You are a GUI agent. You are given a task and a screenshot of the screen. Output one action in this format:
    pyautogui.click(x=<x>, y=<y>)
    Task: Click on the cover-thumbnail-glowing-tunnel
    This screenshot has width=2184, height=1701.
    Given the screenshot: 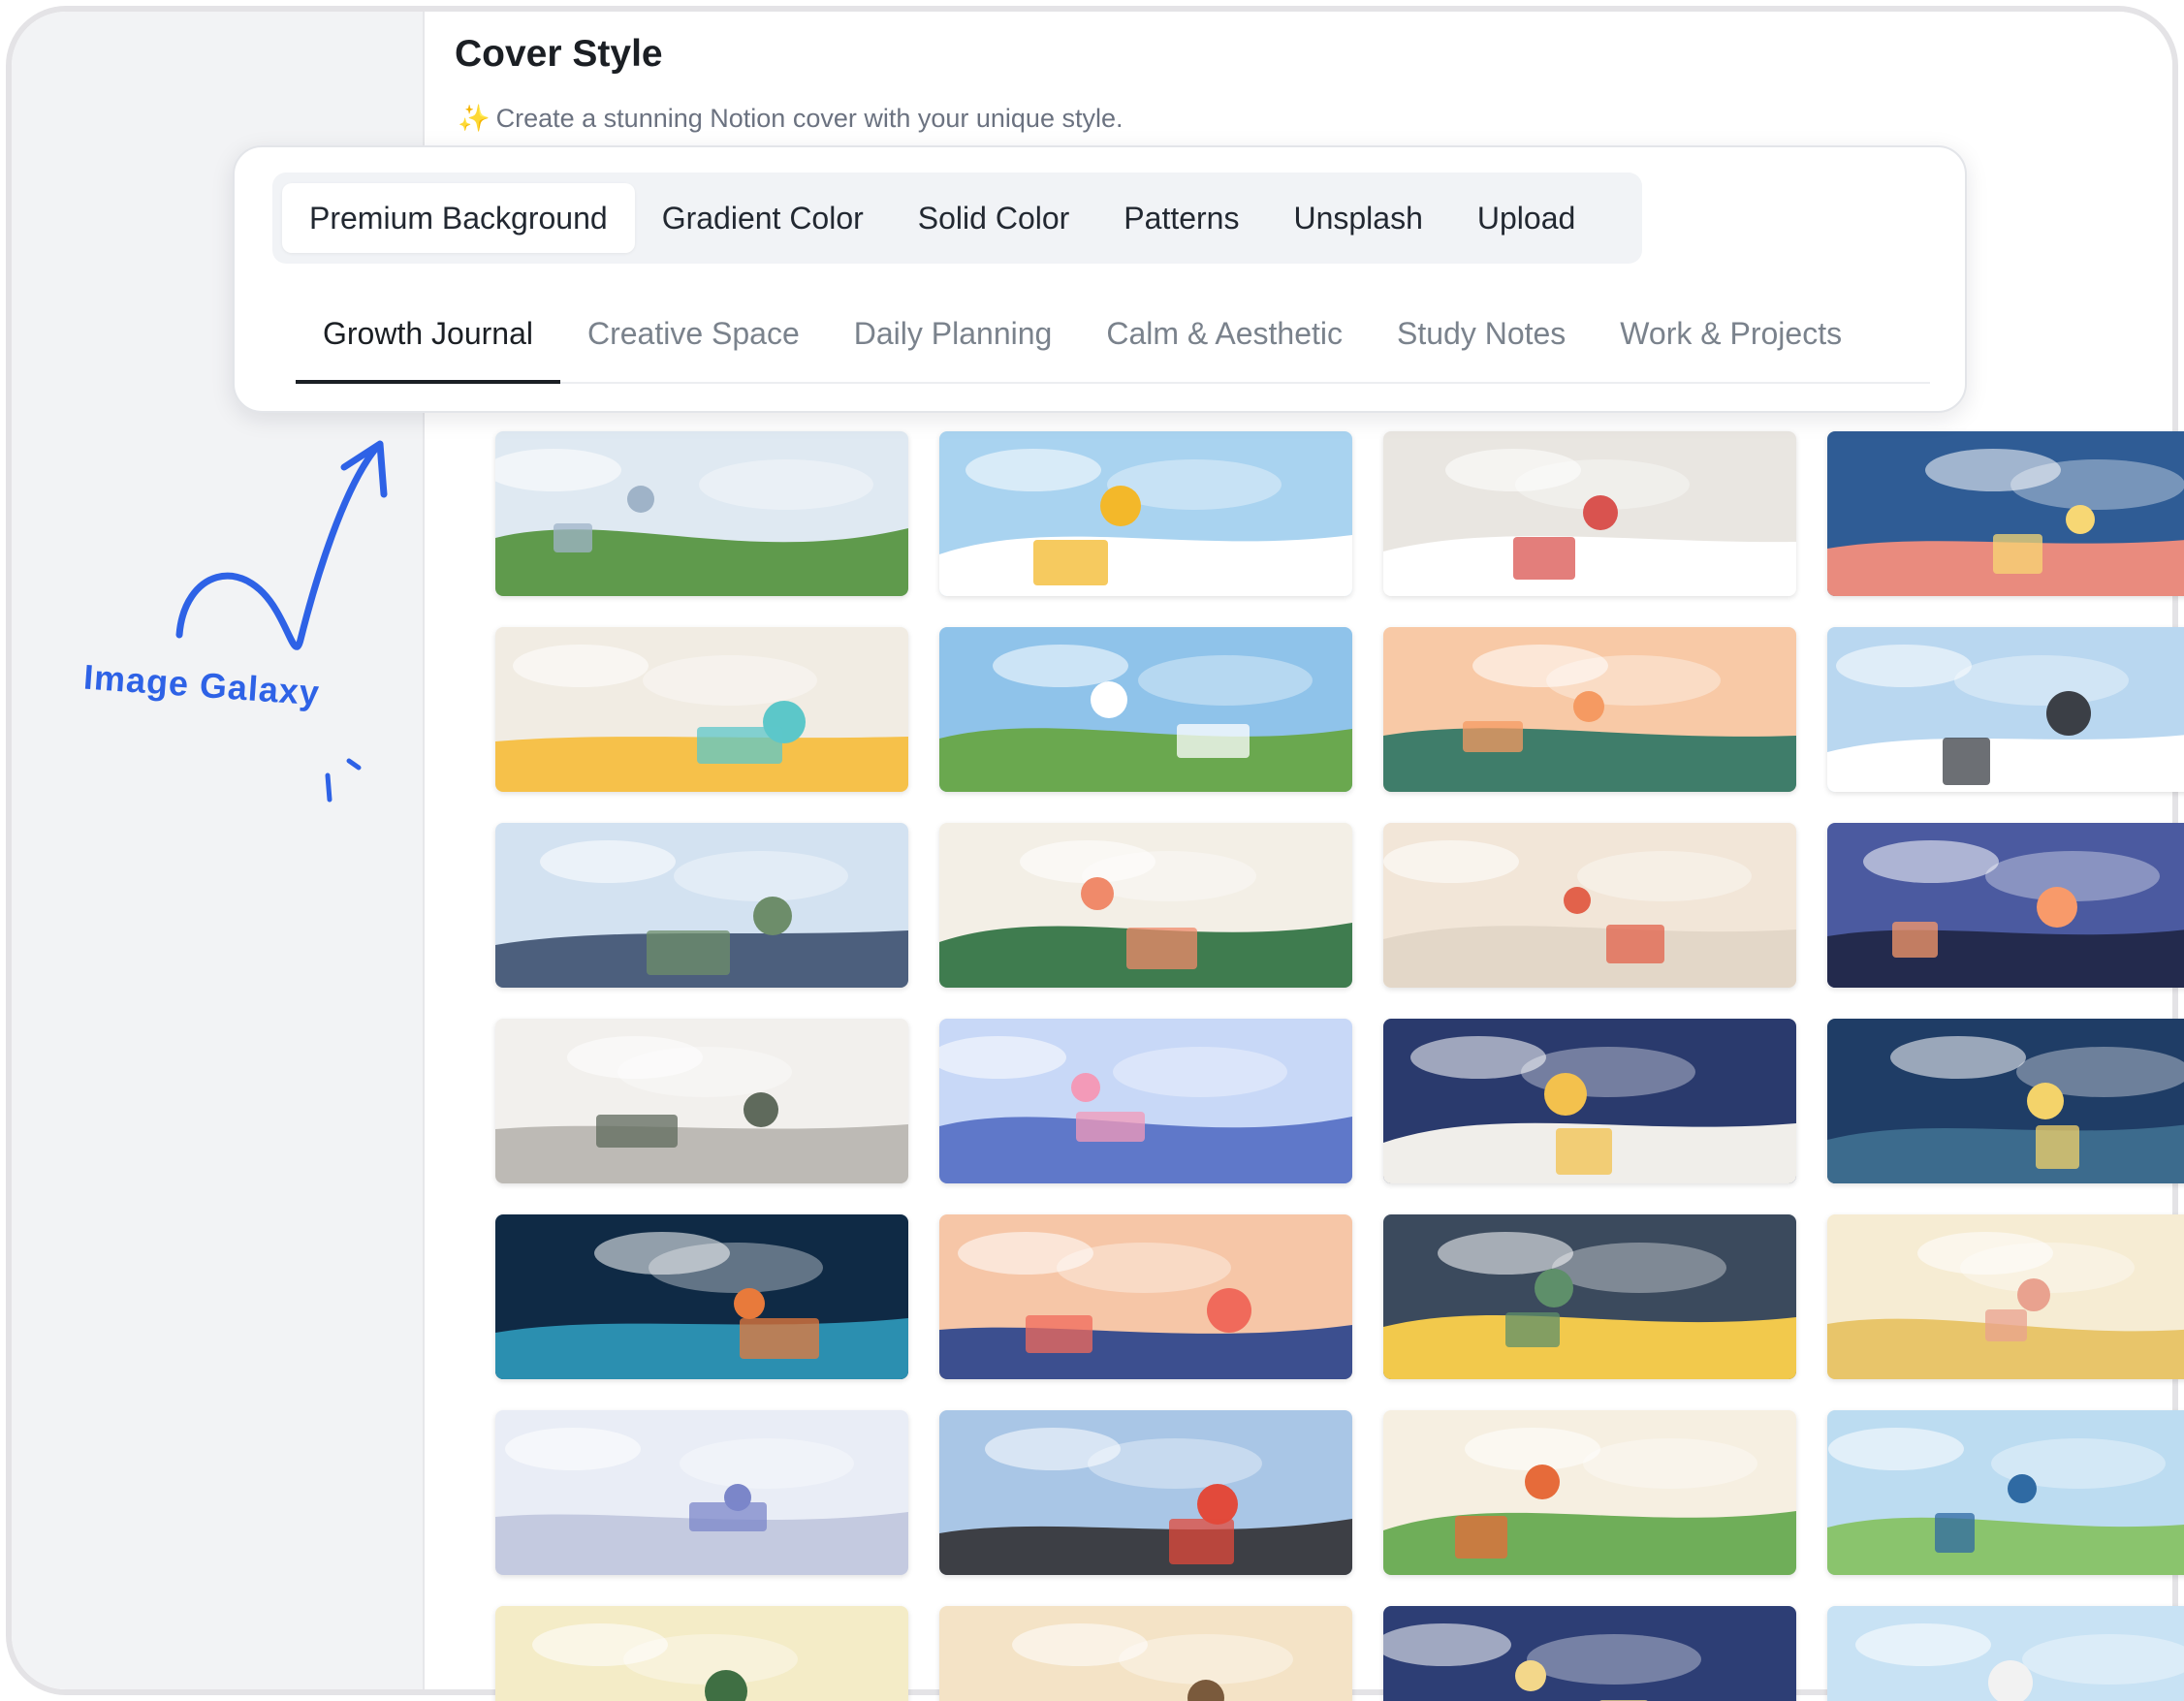 What is the action you would take?
    pyautogui.click(x=702, y=1297)
    